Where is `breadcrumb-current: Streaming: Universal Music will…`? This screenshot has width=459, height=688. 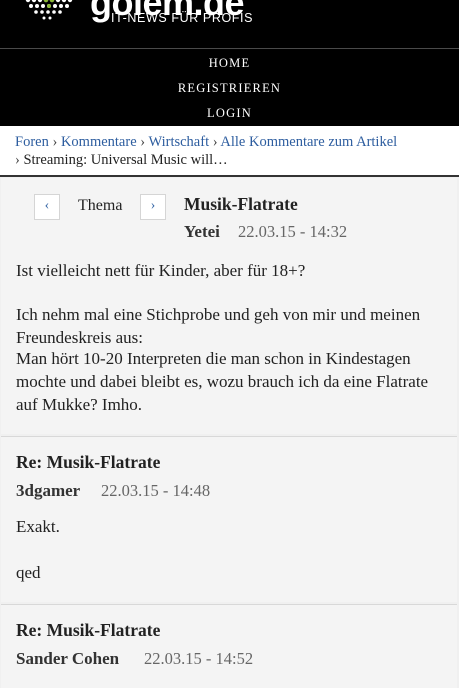 breadcrumb-current: Streaming: Universal Music will… is located at coordinates (125, 160).